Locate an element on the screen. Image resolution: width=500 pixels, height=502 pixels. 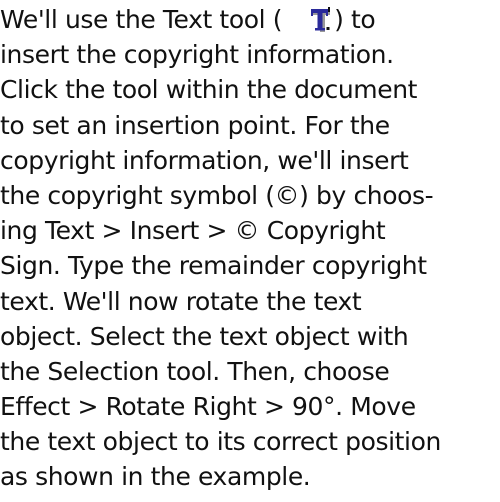
paragraph-line-14: as shown in the example. is located at coordinates (155, 477).